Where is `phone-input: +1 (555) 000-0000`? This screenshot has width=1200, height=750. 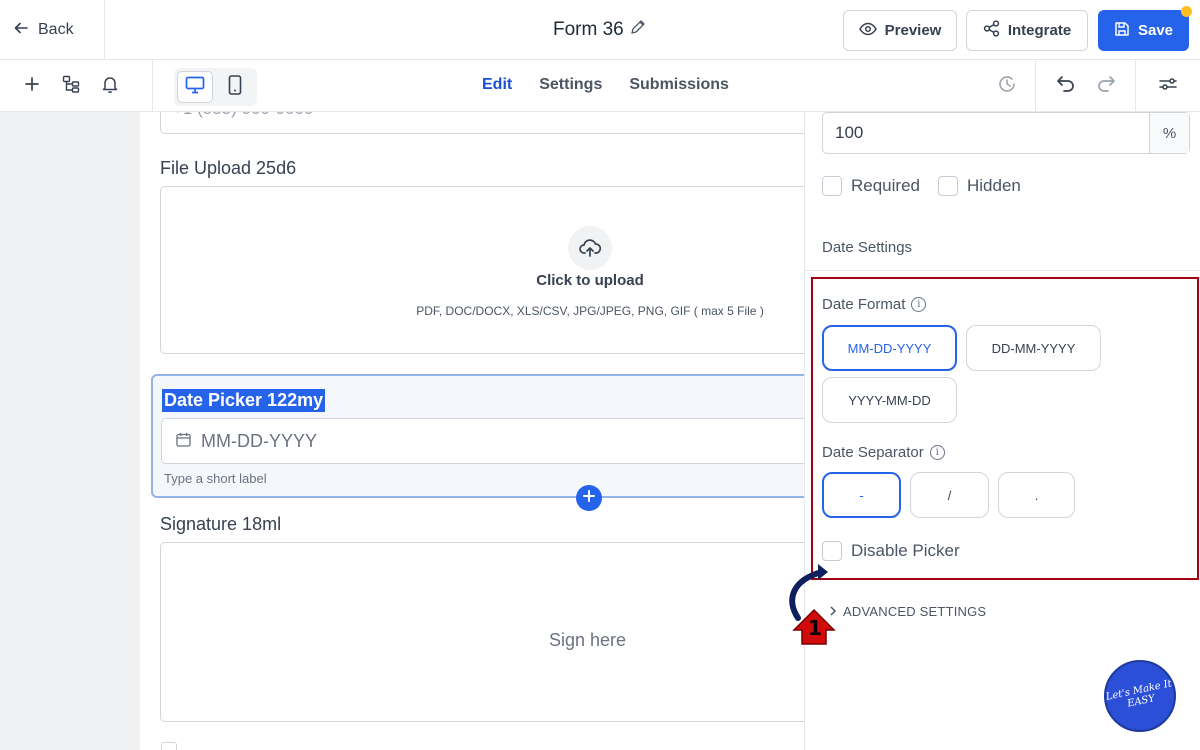
phone-input: +1 (555) 000-0000 is located at coordinates (482, 123).